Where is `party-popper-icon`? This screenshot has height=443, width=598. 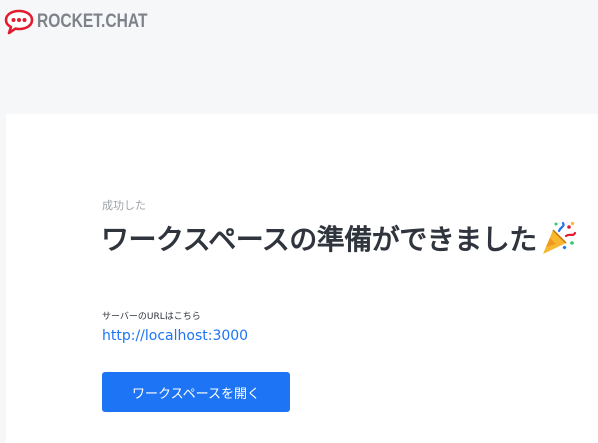
party-popper-icon is located at coordinates (559, 237).